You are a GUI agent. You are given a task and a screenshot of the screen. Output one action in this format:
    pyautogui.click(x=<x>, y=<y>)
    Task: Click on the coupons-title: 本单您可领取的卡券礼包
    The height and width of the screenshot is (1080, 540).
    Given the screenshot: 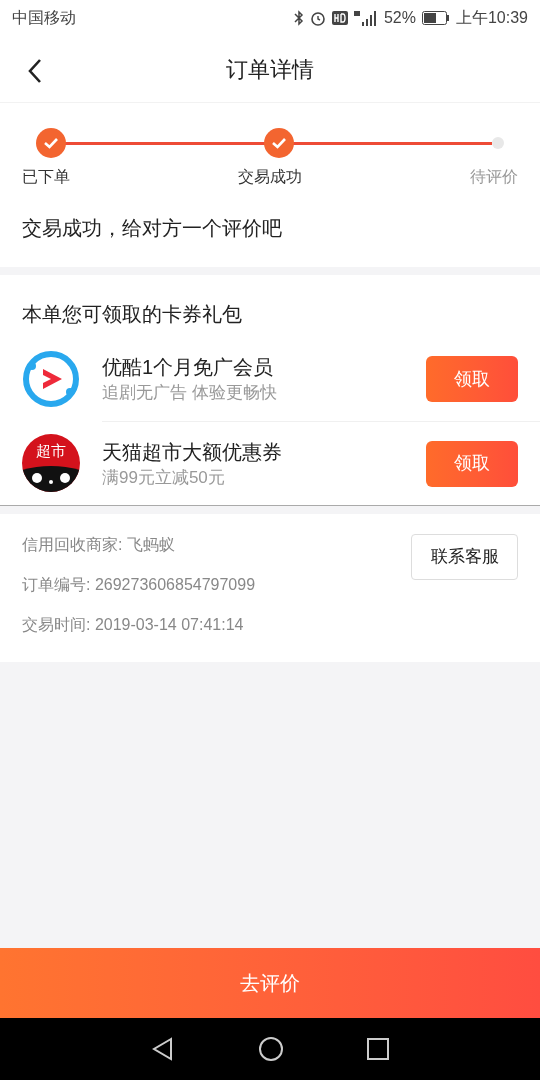 What is the action you would take?
    pyautogui.click(x=132, y=314)
    